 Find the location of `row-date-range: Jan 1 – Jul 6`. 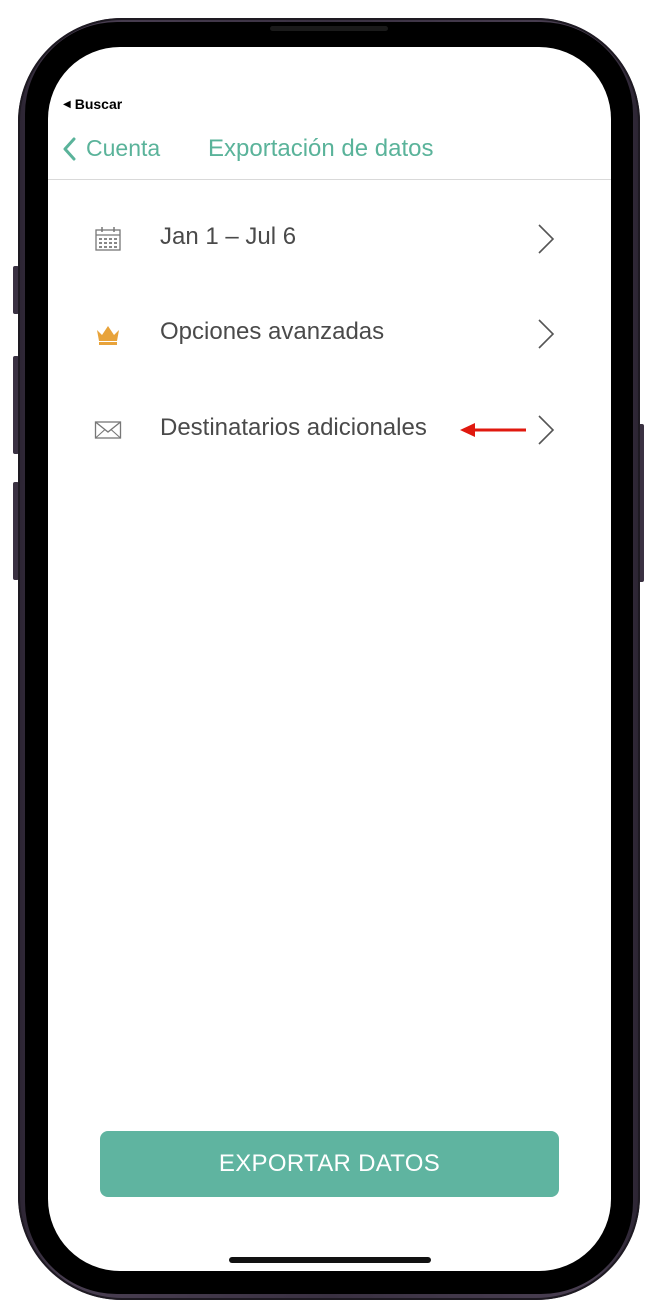

row-date-range: Jan 1 – Jul 6 is located at coordinates (329, 239).